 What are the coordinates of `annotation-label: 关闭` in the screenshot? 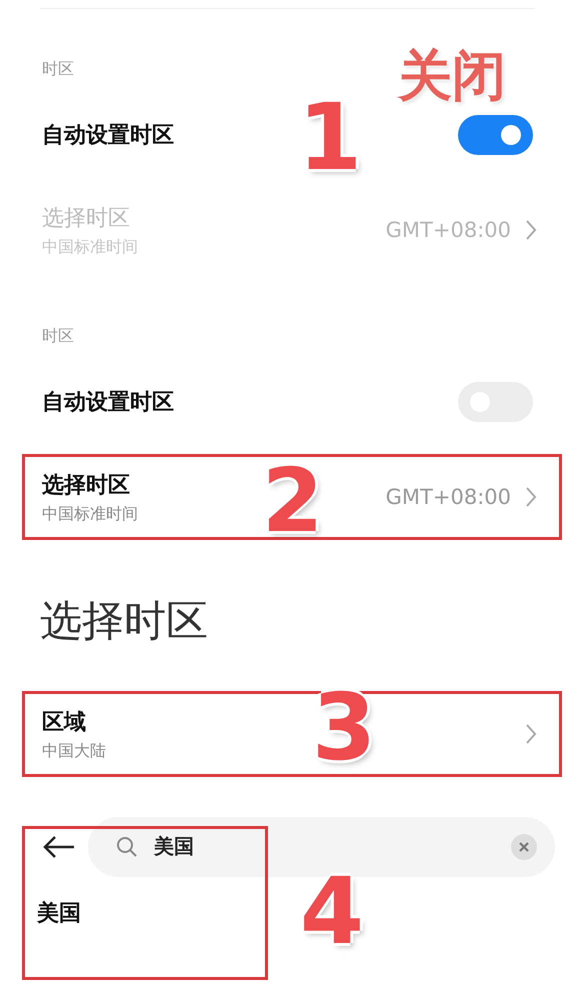 It's located at (452, 76).